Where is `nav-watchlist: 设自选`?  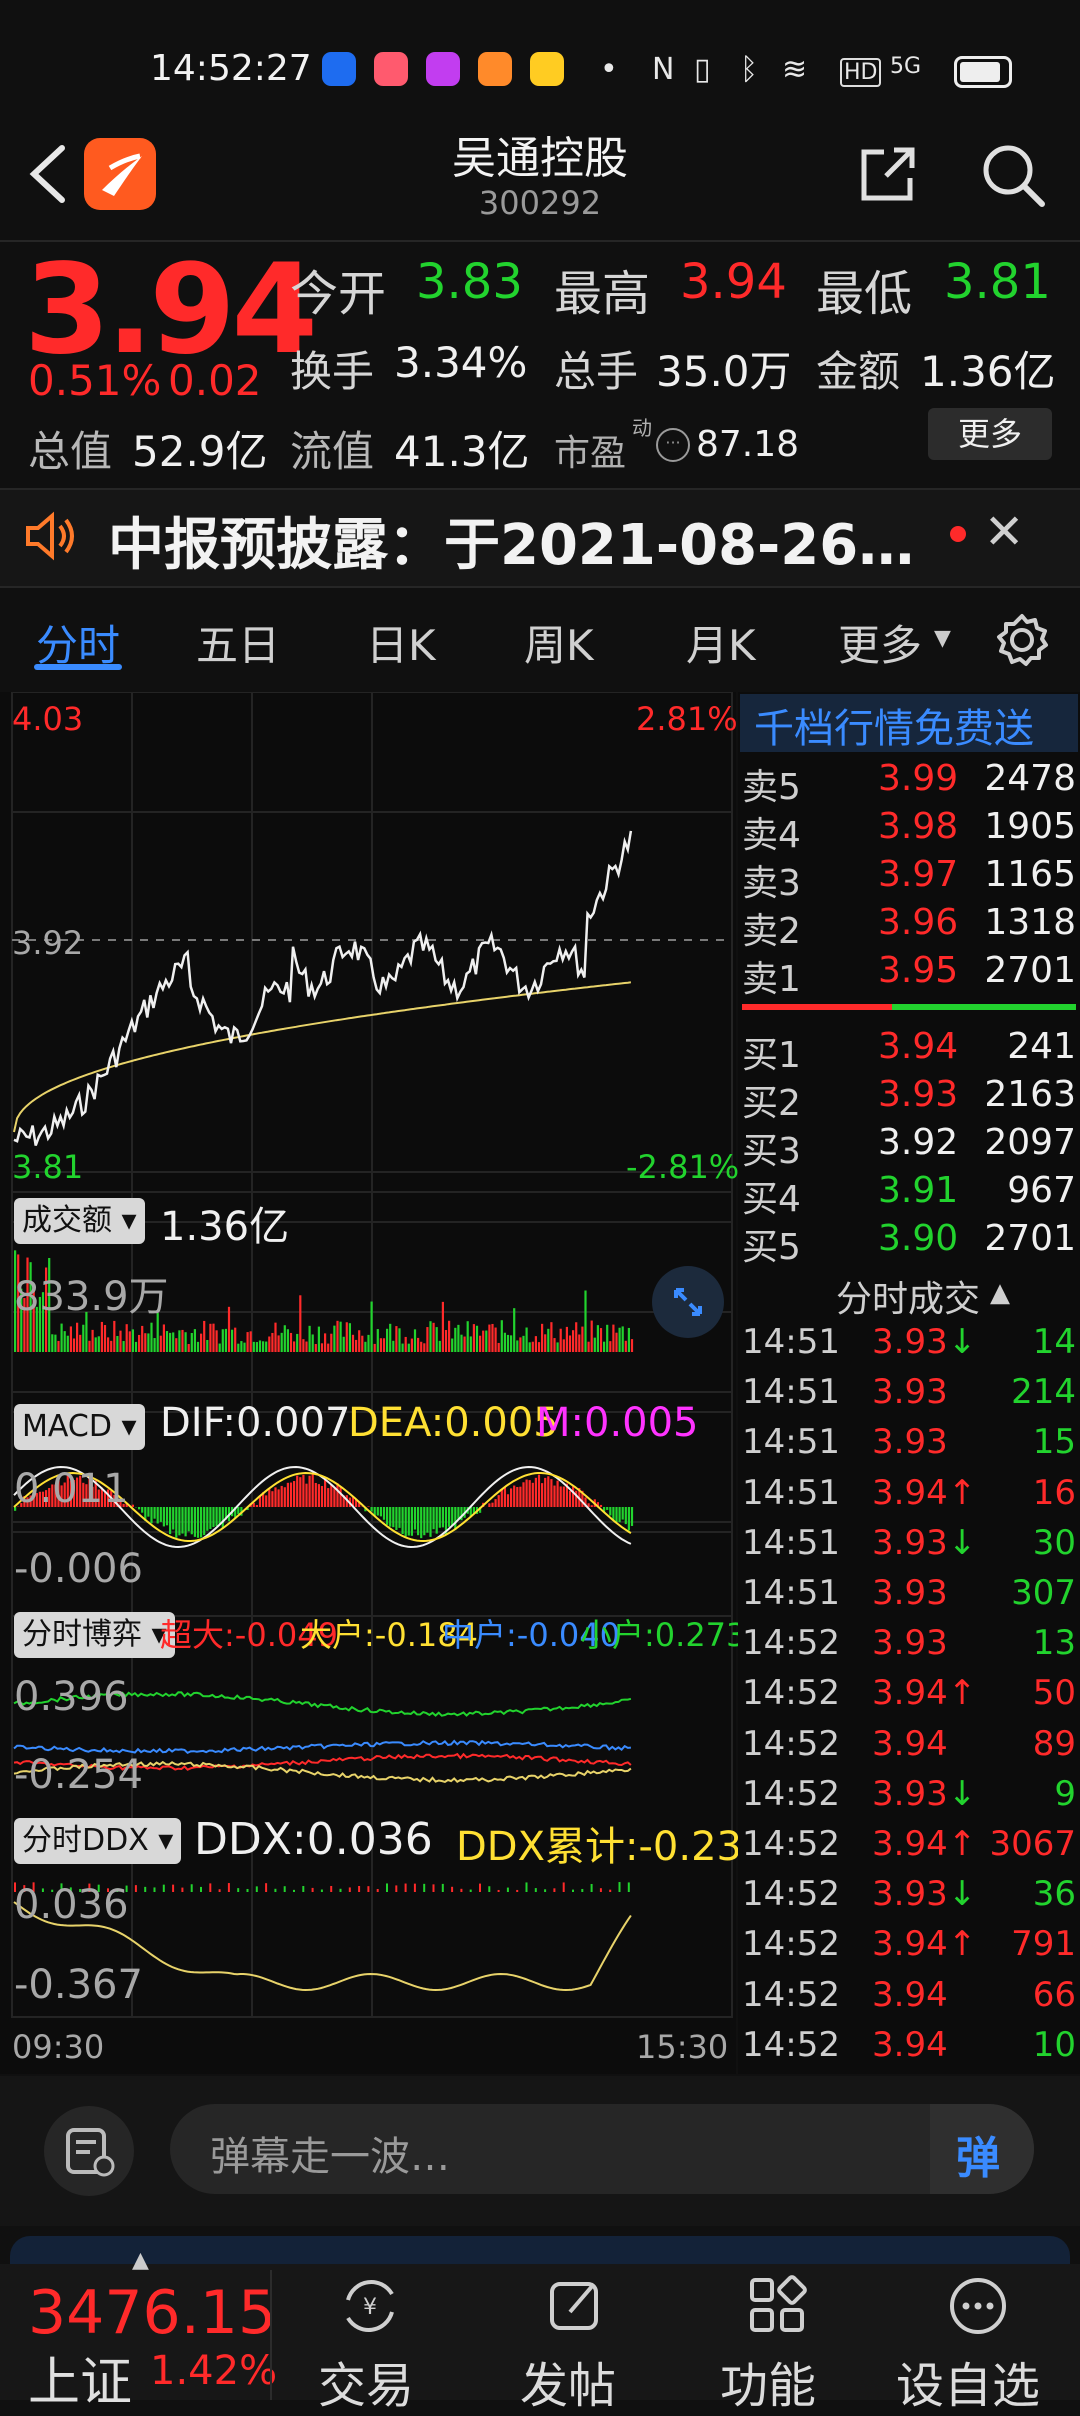
nav-watchlist: 设自选 is located at coordinates (968, 2381).